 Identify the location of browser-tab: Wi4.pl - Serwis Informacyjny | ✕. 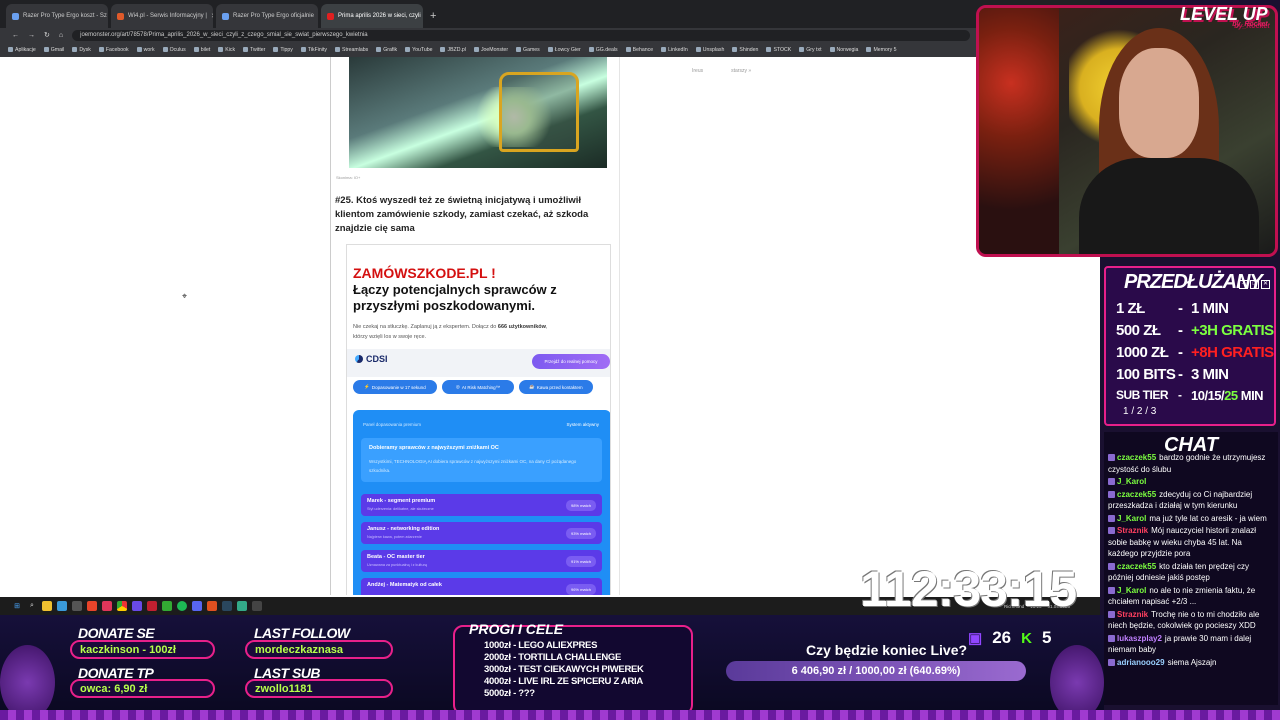
(162, 16).